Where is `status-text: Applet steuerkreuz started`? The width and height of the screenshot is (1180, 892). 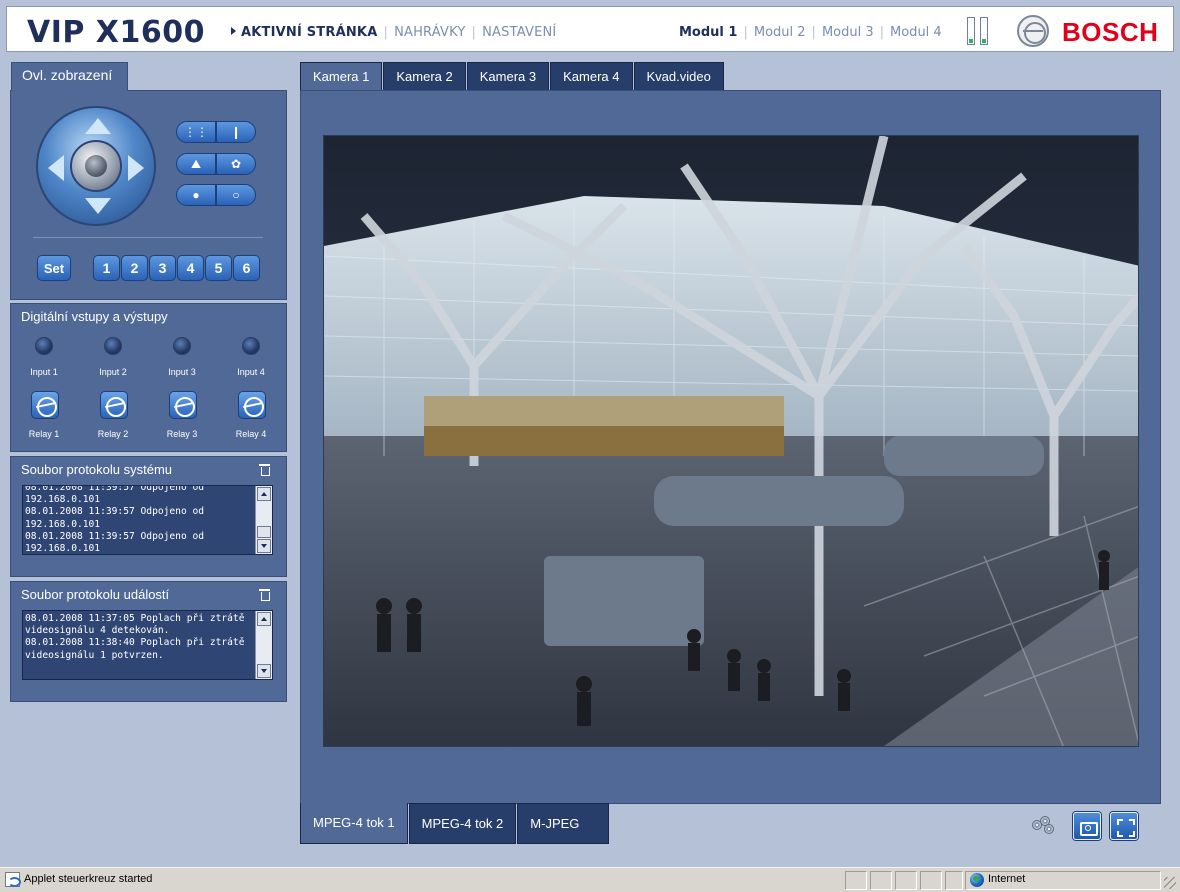
status-text: Applet steuerkreuz started is located at coordinates (88, 879).